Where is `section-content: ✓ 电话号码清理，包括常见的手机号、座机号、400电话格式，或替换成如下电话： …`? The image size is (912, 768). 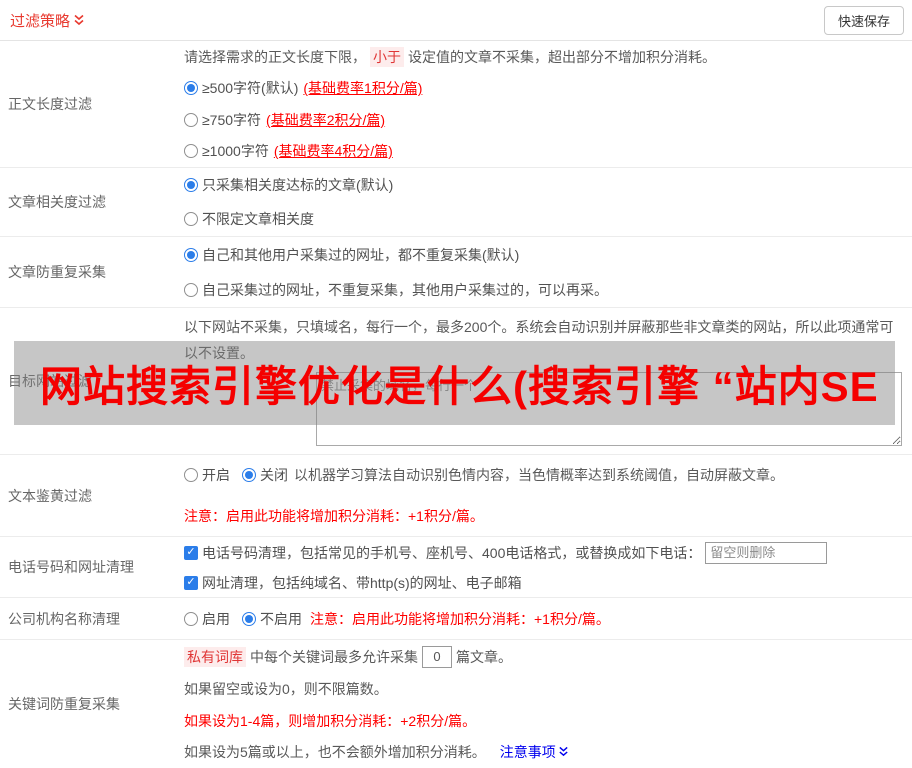 section-content: ✓ 电话号码清理，包括常见的手机号、座机号、400电话格式，或替换成如下电话： … is located at coordinates (545, 567).